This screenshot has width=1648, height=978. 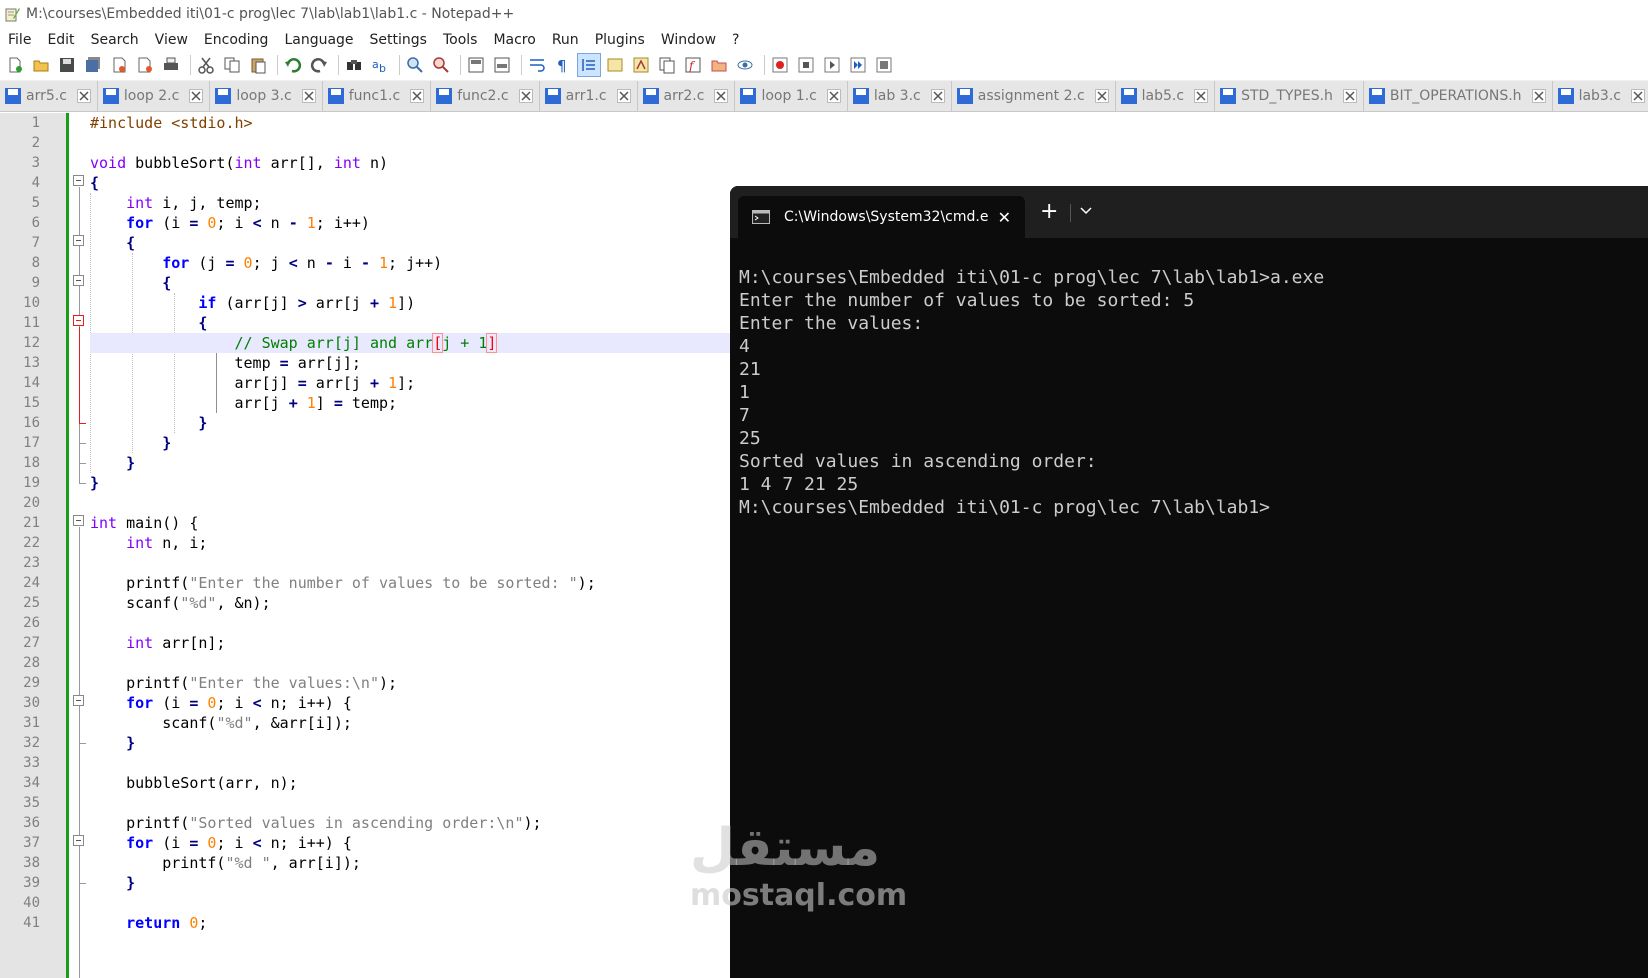 I want to click on redo-icon, so click(x=319, y=65).